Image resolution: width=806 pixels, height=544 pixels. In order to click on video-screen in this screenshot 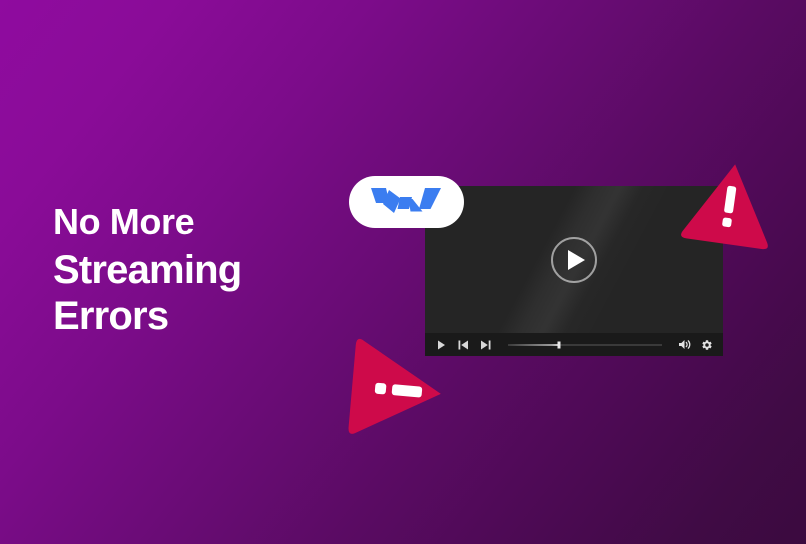, I will do `click(574, 259)`.